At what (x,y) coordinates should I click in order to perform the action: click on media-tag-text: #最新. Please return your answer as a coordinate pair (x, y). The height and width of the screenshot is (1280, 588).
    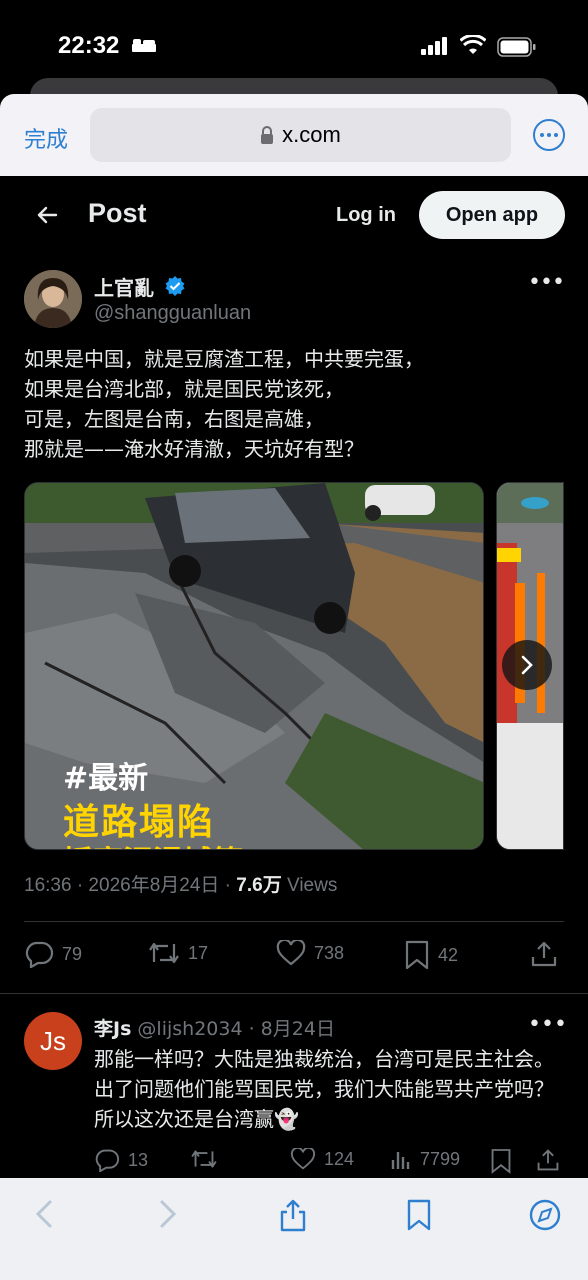
    Looking at the image, I should click on (106, 778).